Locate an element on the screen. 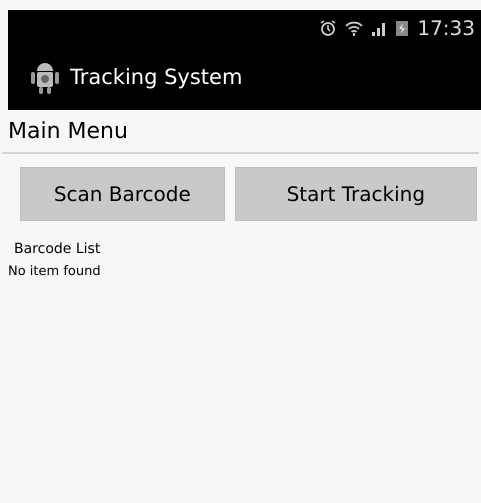 The image size is (481, 503). screen-title: Main Menu is located at coordinates (68, 132).